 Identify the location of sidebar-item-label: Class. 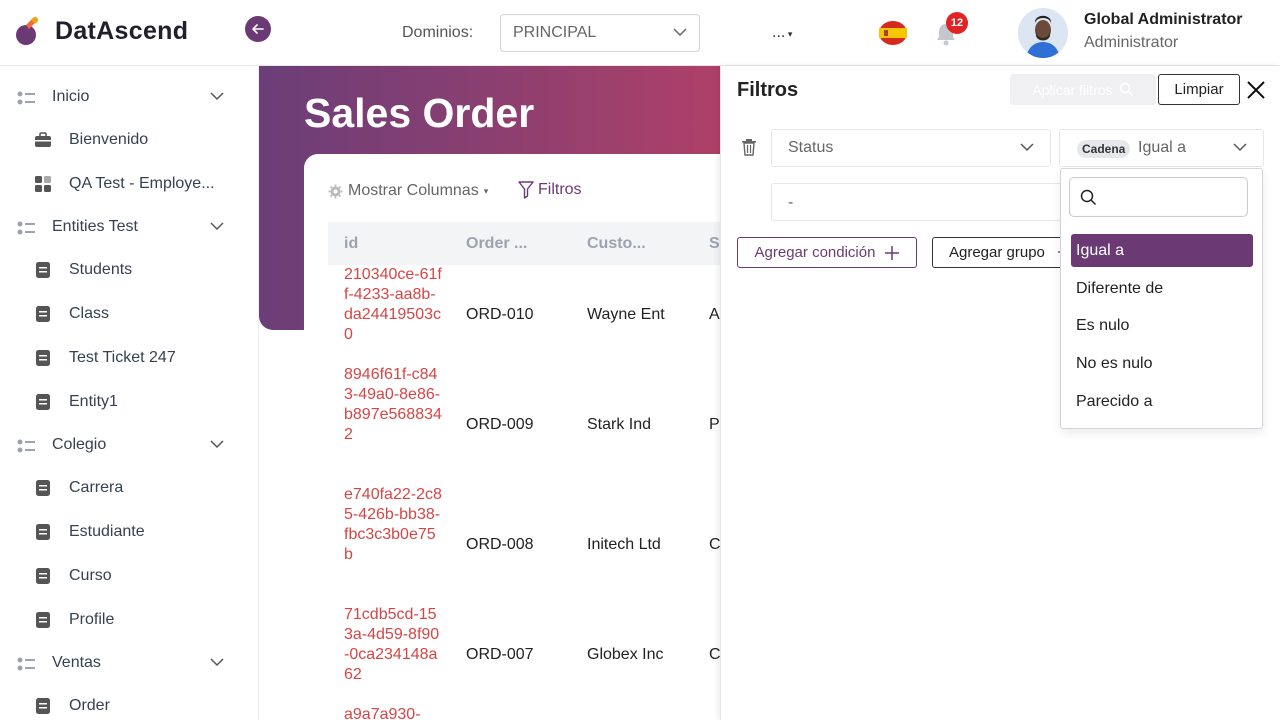
(89, 313).